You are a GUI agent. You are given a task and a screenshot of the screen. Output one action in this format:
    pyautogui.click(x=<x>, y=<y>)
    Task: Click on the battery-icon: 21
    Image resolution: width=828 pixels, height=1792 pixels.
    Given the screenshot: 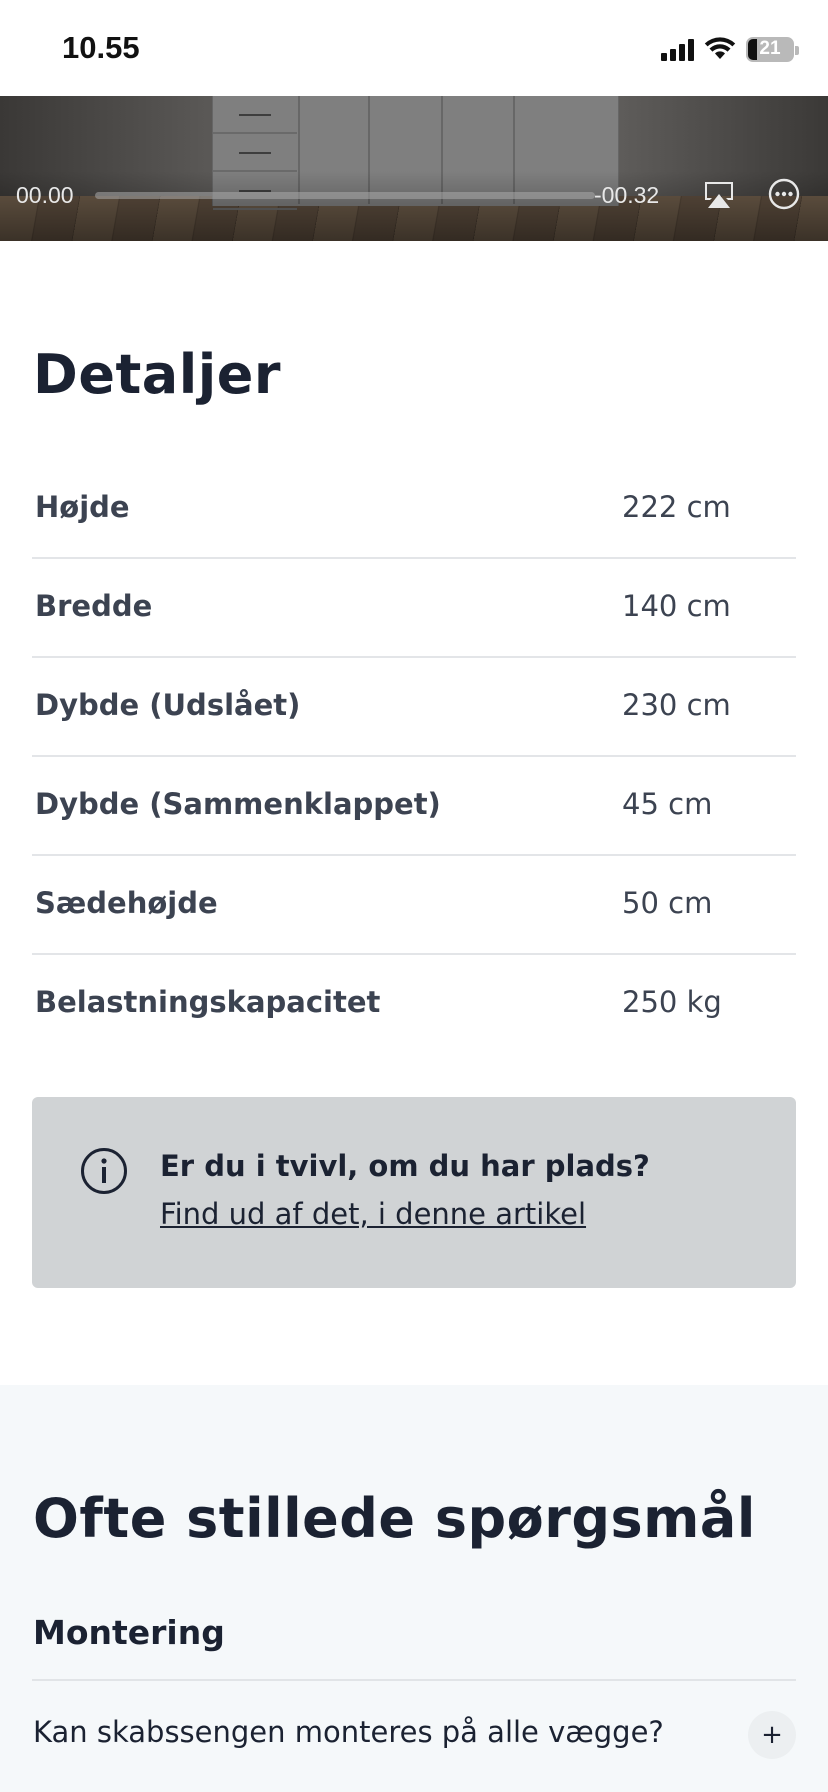 What is the action you would take?
    pyautogui.click(x=772, y=49)
    